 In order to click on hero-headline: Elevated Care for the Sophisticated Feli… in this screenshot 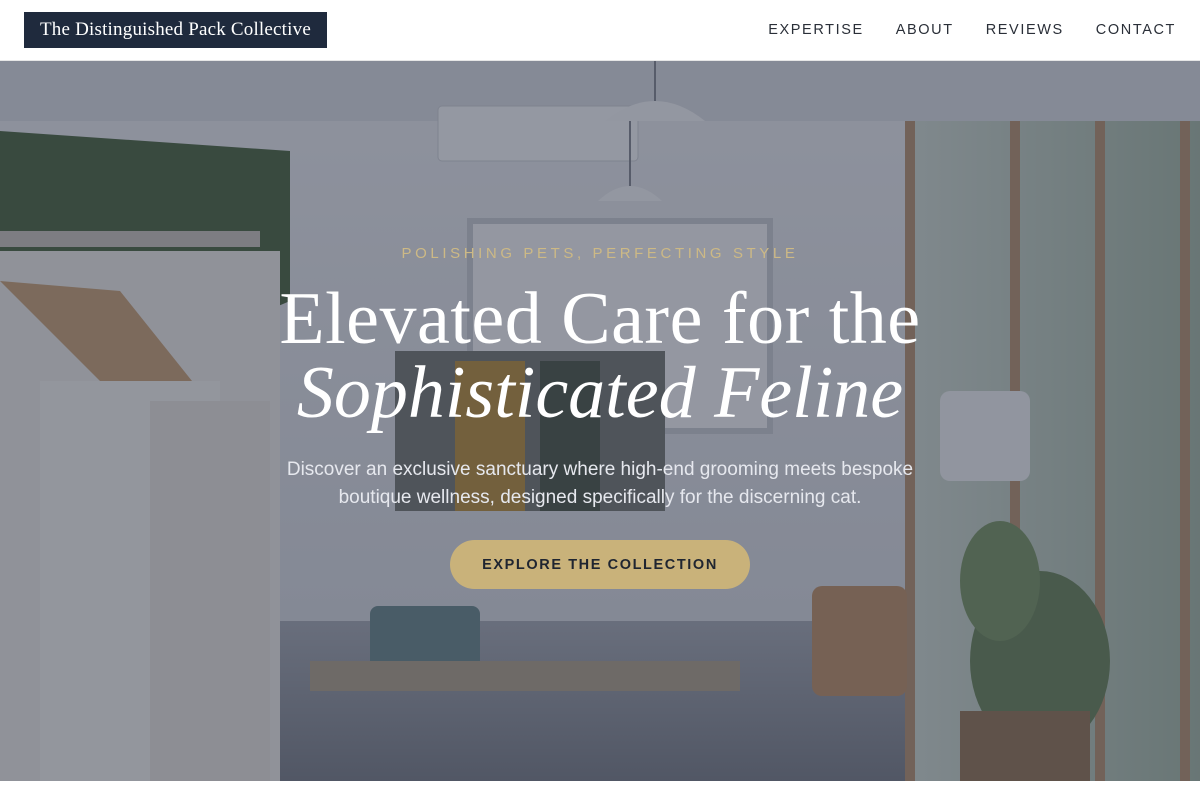, I will do `click(599, 356)`.